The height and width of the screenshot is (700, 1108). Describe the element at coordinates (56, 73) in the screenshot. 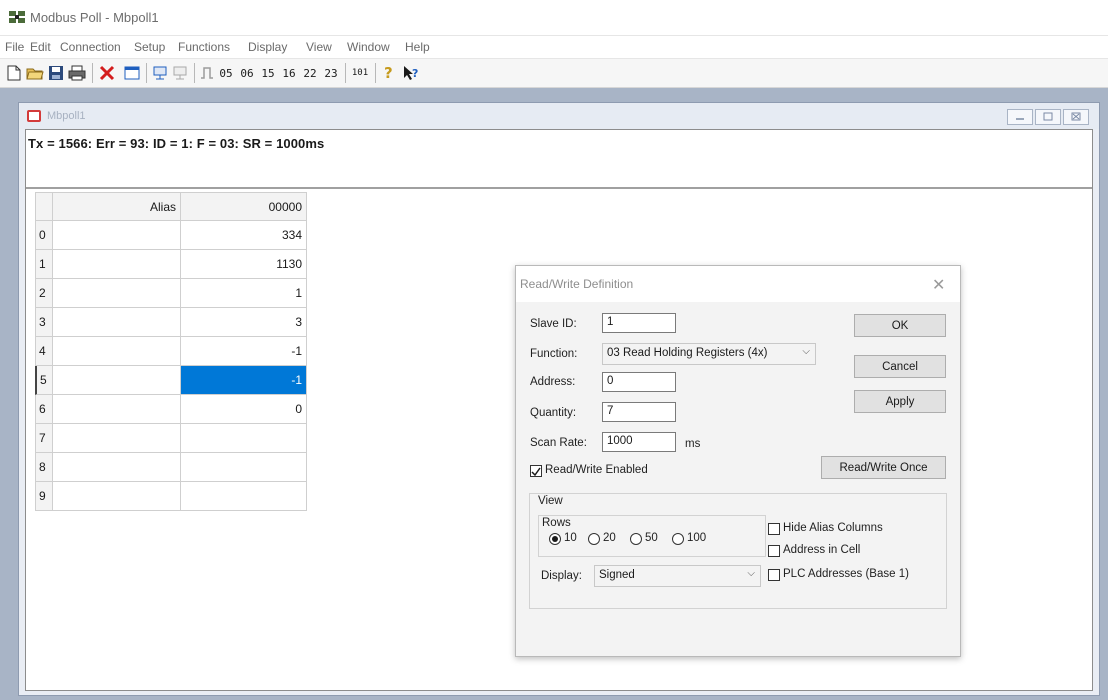

I see `save-icon` at that location.